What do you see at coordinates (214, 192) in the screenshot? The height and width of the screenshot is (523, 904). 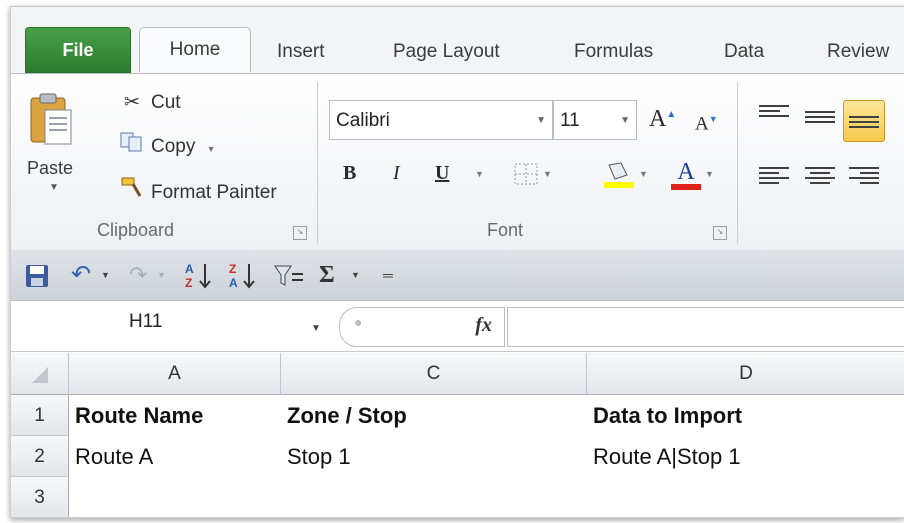 I see `format-painter-label: Format Painter` at bounding box center [214, 192].